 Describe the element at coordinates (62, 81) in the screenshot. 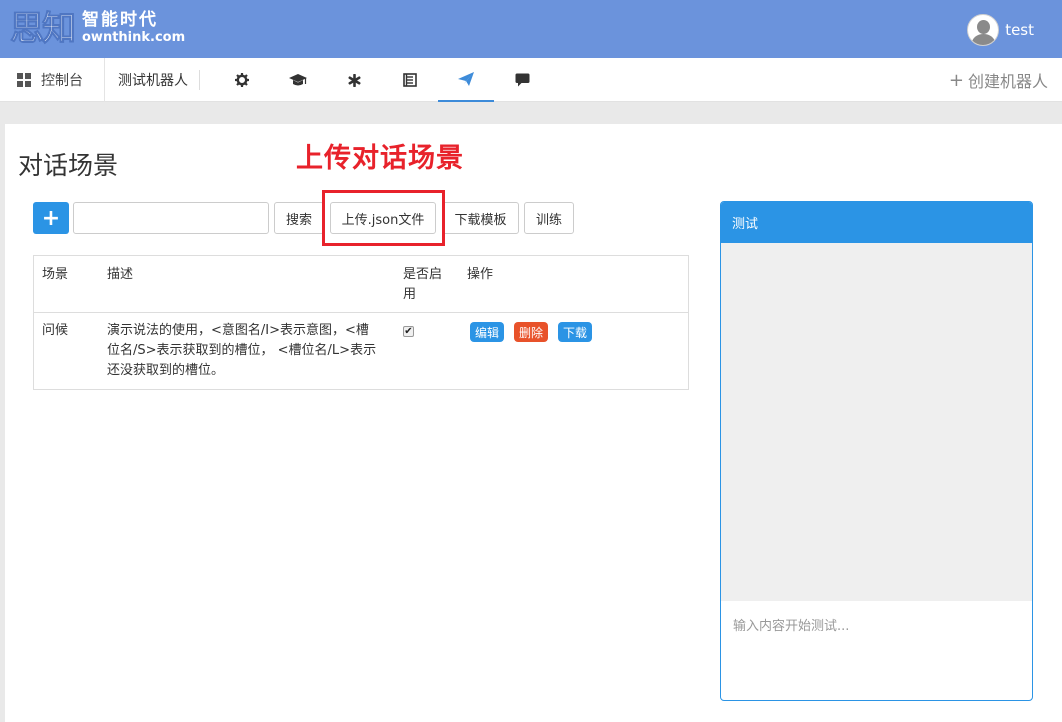

I see `nav-dashboard-label: 控制台` at that location.